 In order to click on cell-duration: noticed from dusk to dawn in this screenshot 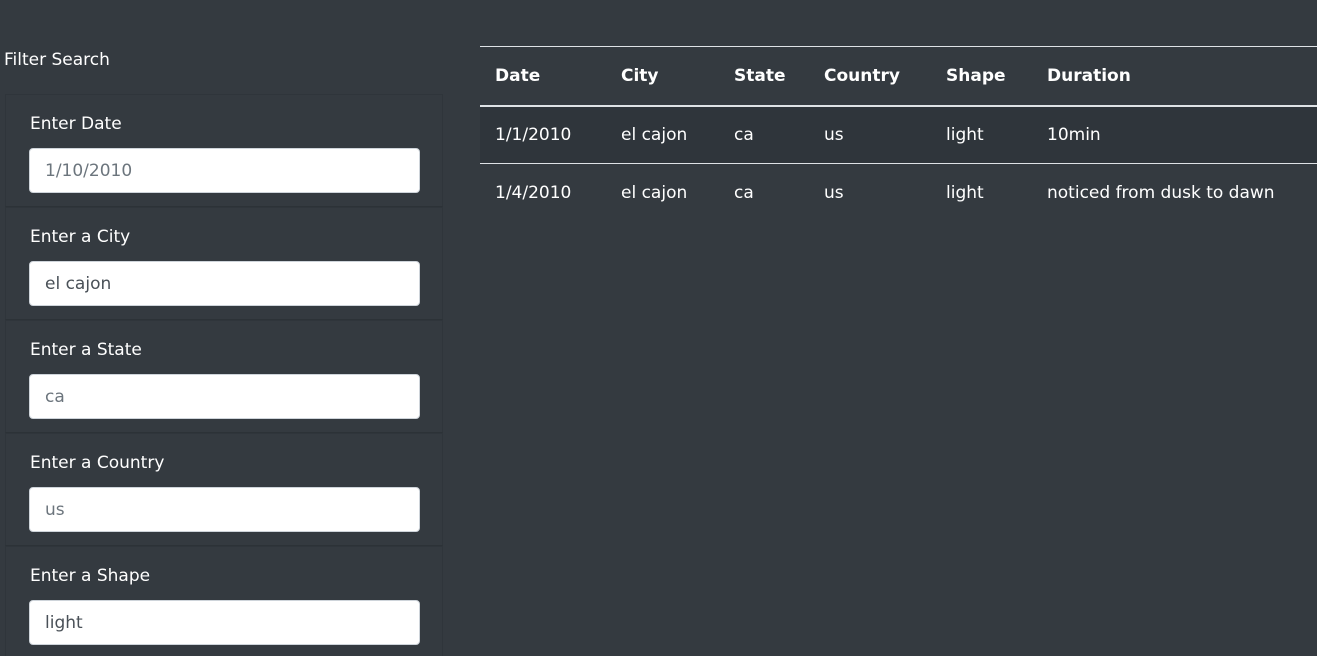, I will do `click(1174, 192)`.